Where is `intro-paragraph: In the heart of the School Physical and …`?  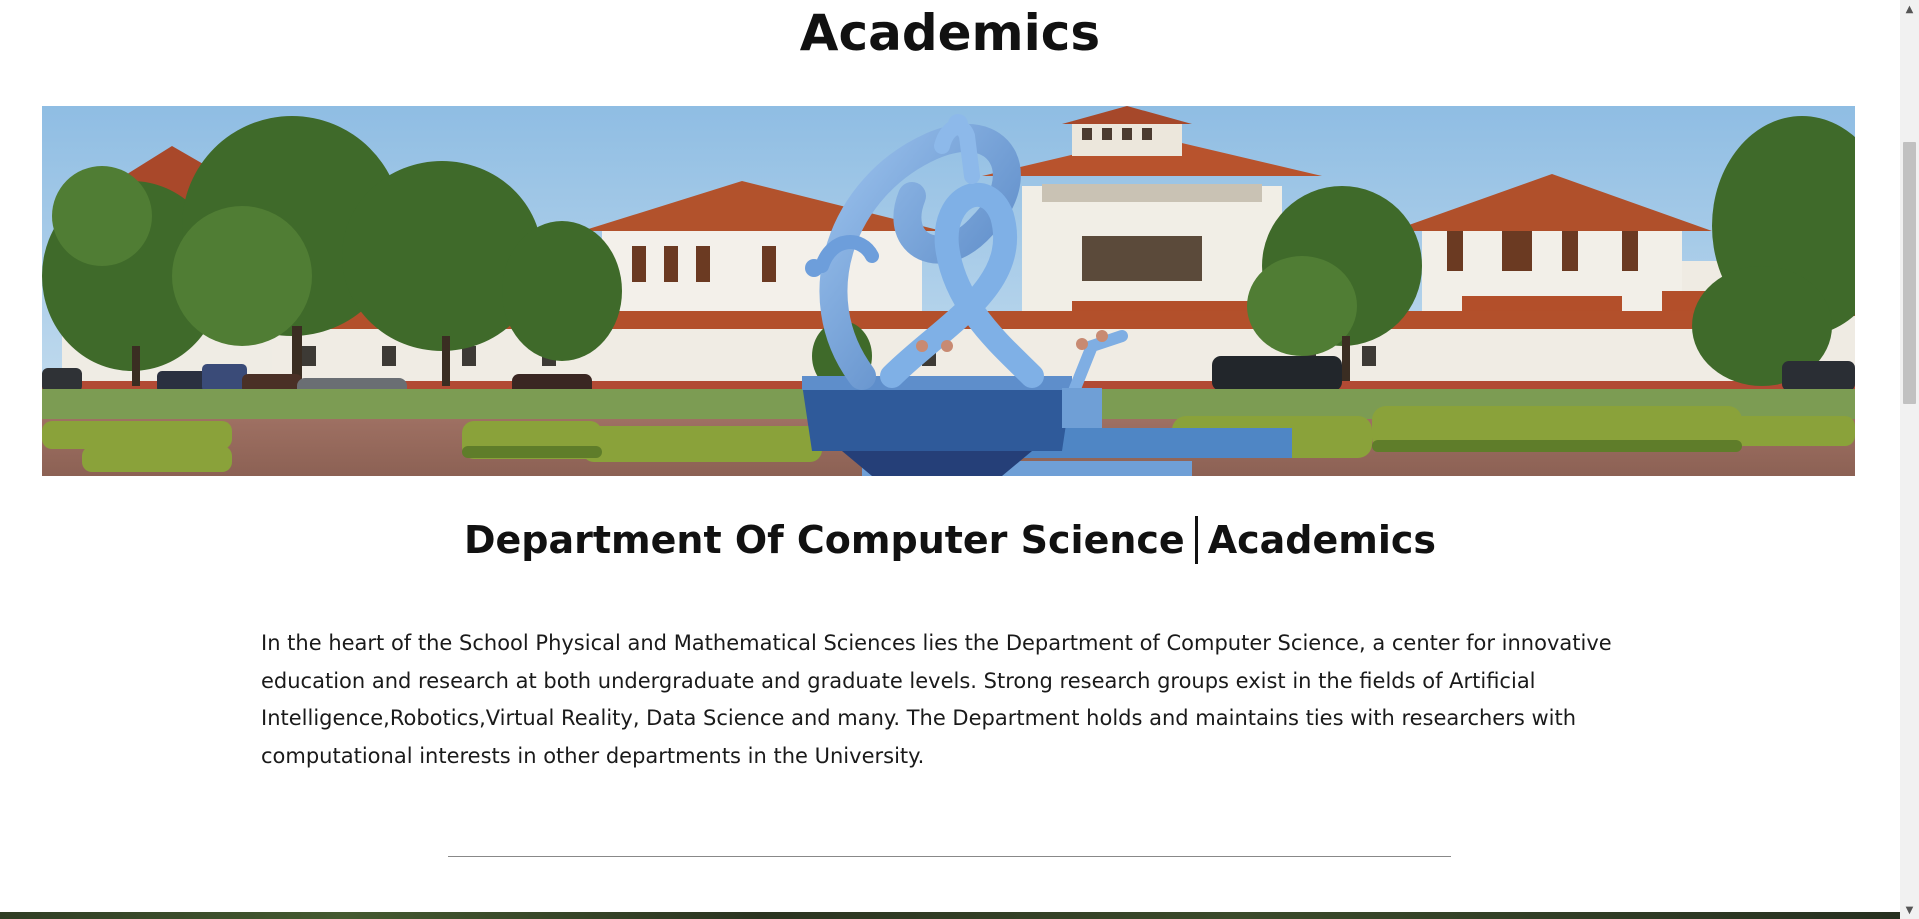
intro-paragraph: In the heart of the School Physical and … is located at coordinates (936, 699).